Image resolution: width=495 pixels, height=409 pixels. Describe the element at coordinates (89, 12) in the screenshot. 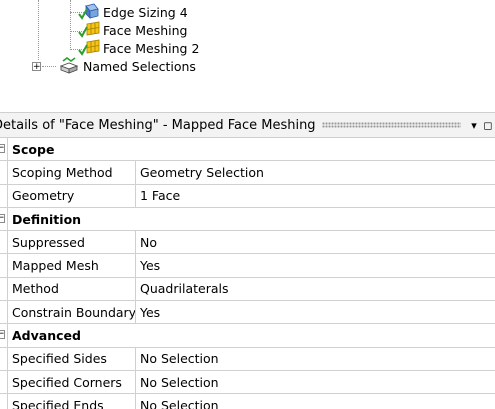

I see `edge-sizing-icon` at that location.